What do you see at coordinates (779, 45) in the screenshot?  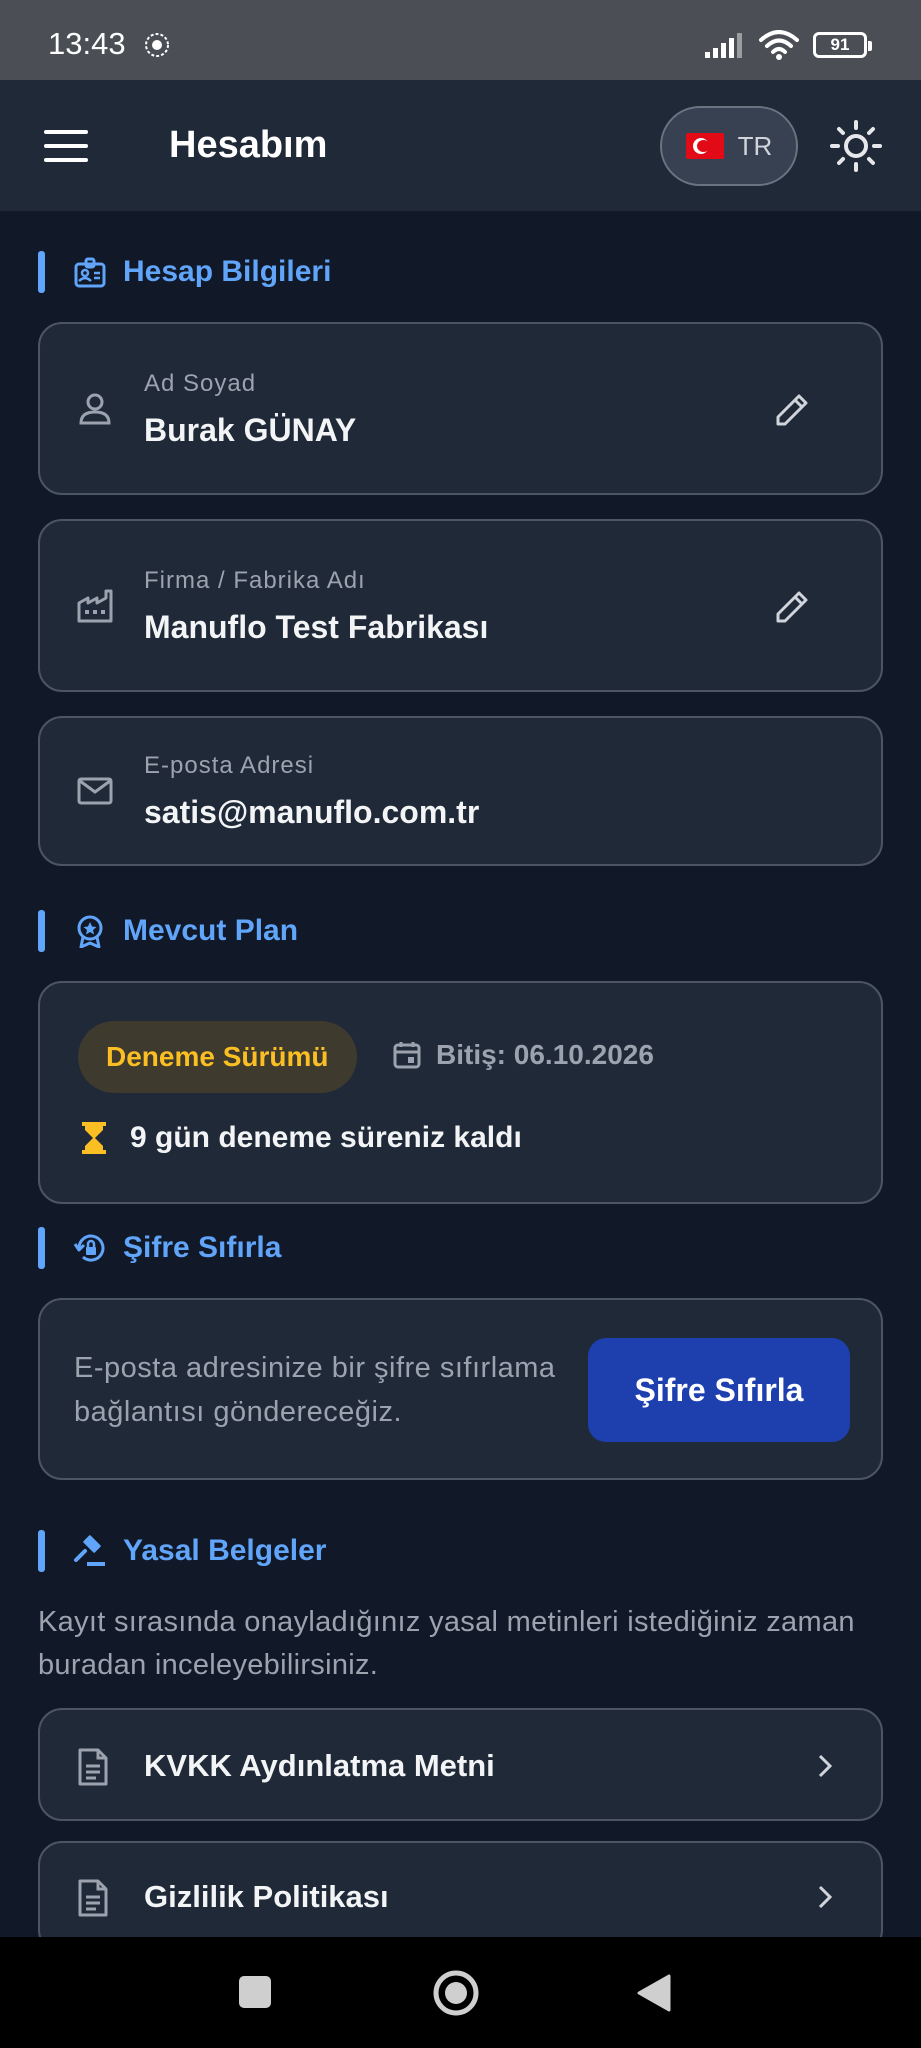 I see `wifi-icon` at bounding box center [779, 45].